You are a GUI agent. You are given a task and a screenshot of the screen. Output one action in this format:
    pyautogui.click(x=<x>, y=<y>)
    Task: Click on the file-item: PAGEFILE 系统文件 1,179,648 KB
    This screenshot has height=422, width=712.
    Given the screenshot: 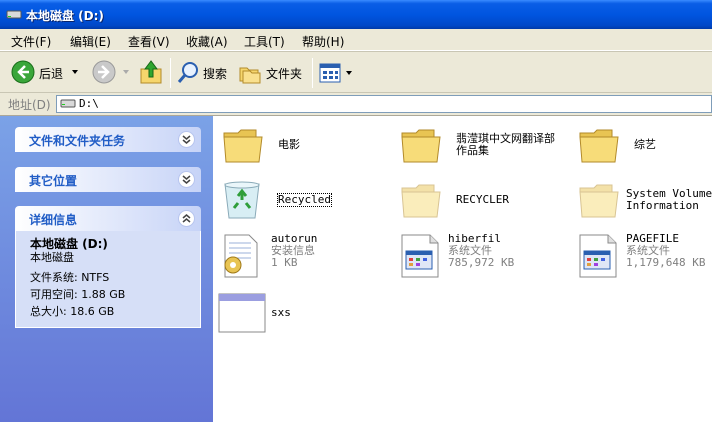 What is the action you would take?
    pyautogui.click(x=645, y=257)
    